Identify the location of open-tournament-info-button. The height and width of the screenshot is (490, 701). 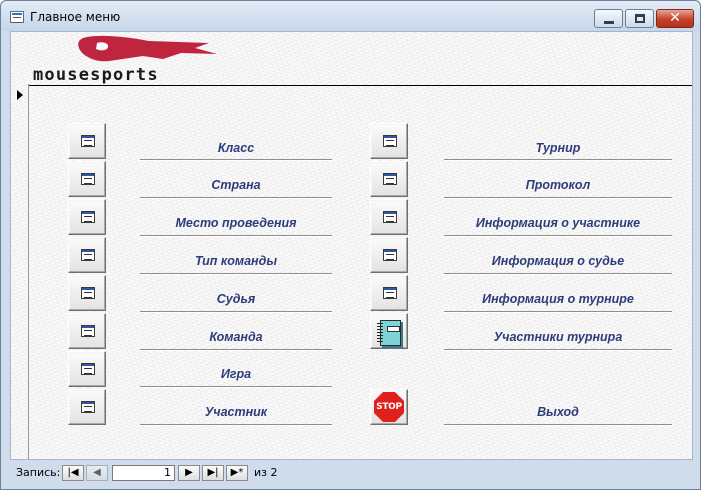
(389, 293).